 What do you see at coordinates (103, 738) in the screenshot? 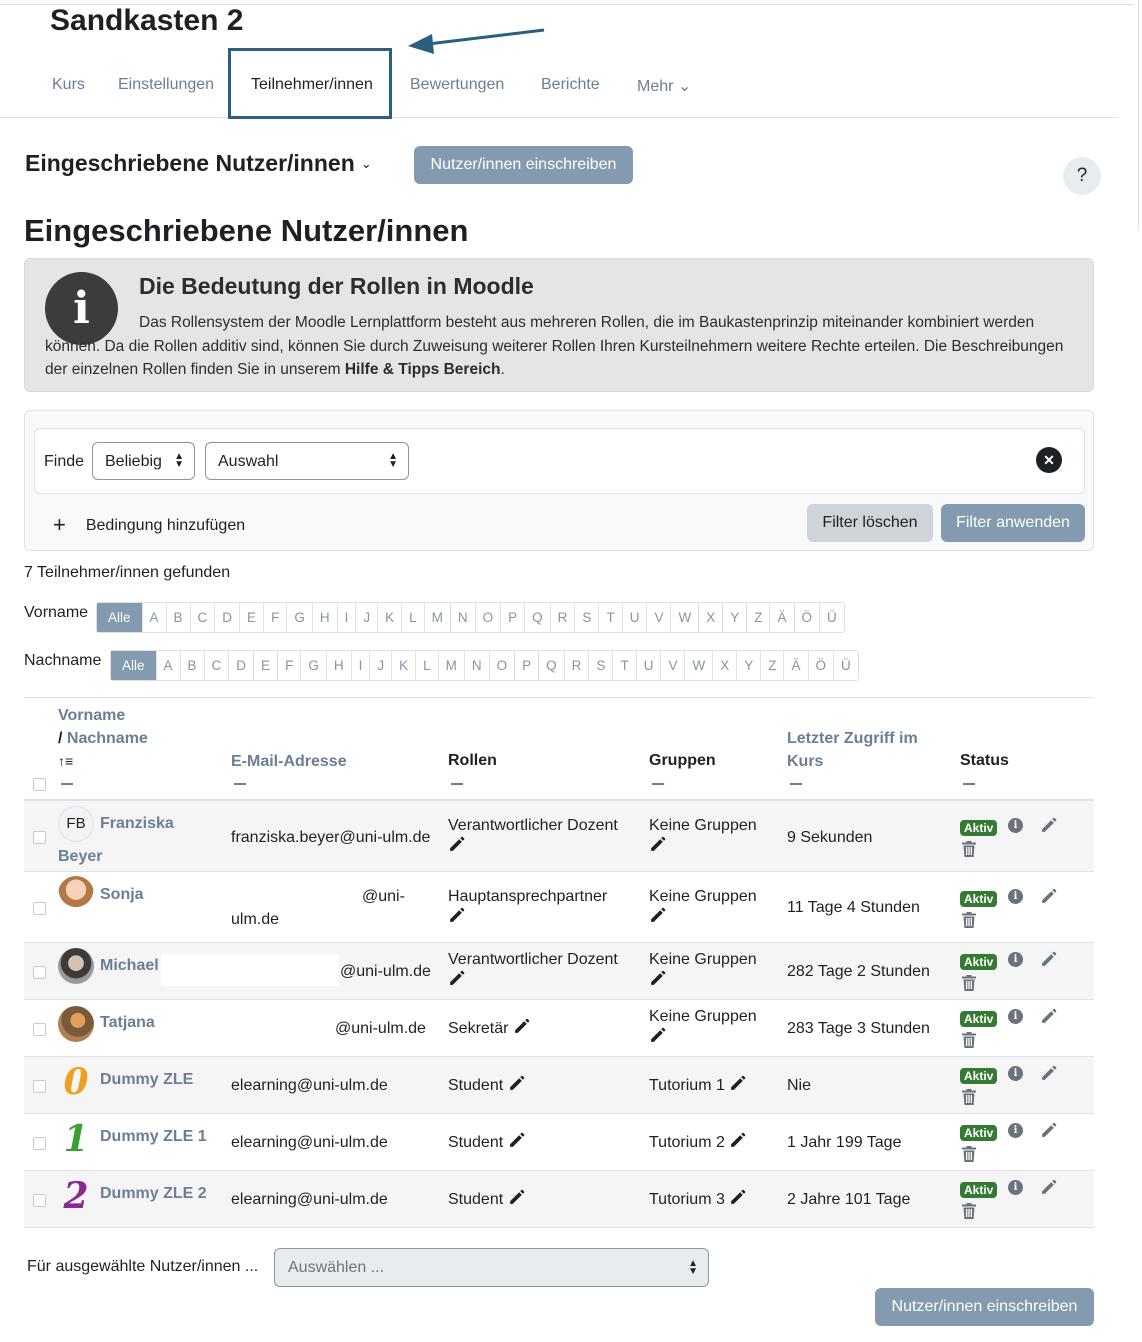
I see `sort-lastname: / Nachname` at bounding box center [103, 738].